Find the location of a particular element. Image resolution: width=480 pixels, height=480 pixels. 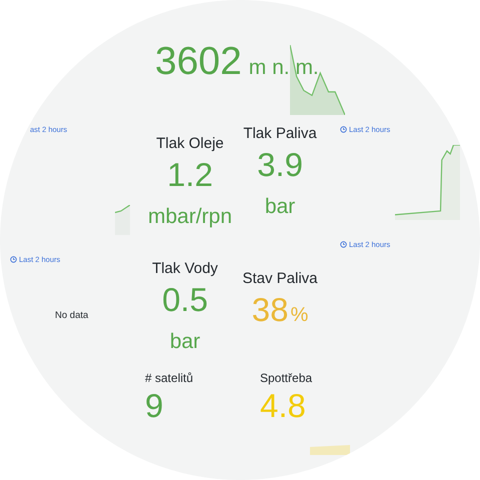

panel-title: Stav Paliva is located at coordinates (280, 279).